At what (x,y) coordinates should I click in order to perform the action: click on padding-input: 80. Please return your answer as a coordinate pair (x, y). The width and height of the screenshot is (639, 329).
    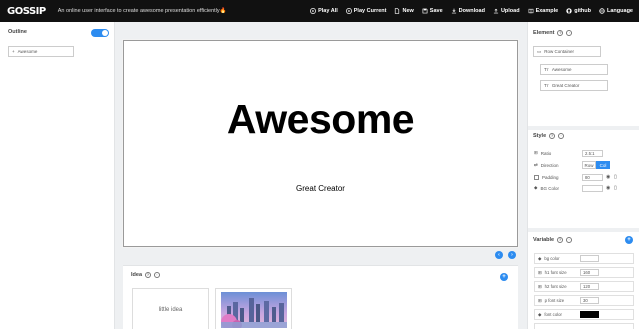
    Looking at the image, I should click on (592, 177).